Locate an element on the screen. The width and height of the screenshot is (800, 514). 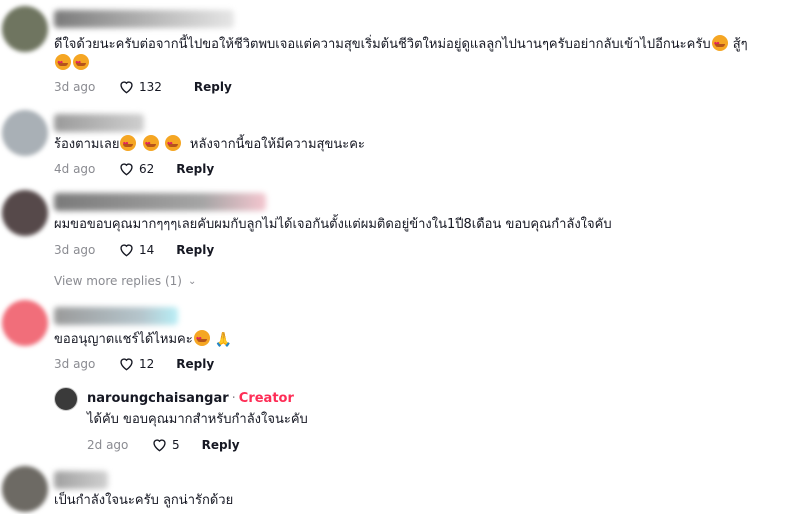
comment-text-emoji-line is located at coordinates (72, 63).